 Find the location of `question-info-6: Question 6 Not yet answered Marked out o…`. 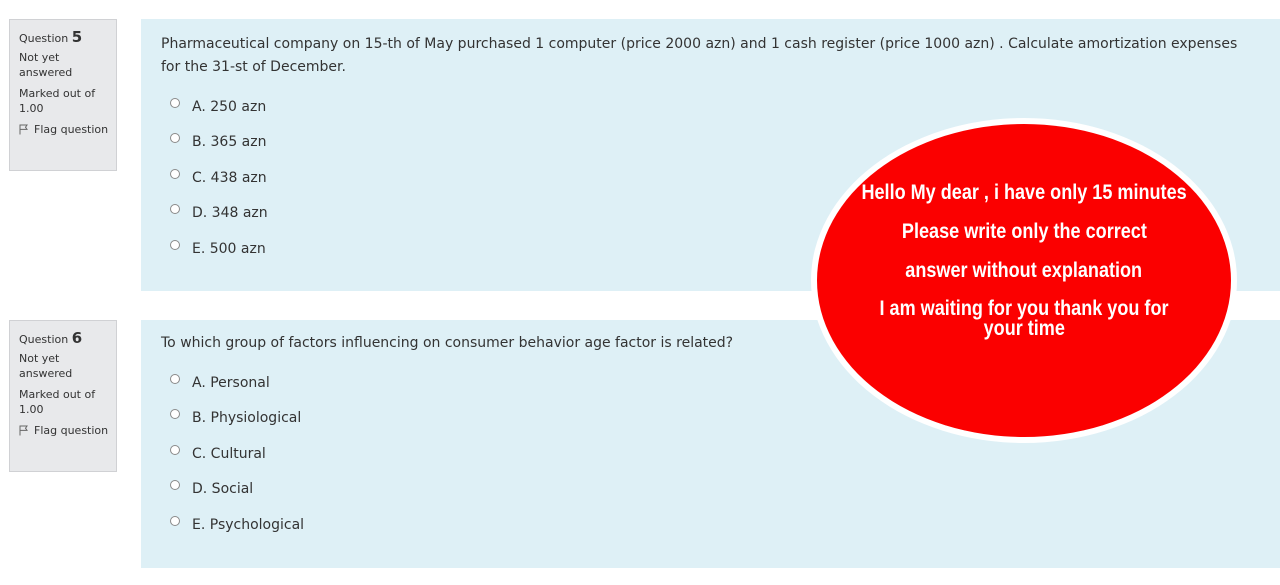

question-info-6: Question 6 Not yet answered Marked out o… is located at coordinates (63, 396).